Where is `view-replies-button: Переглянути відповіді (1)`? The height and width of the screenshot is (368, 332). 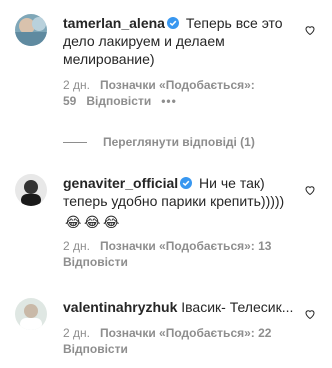
view-replies-button: Переглянути відповіді (1) is located at coordinates (159, 142).